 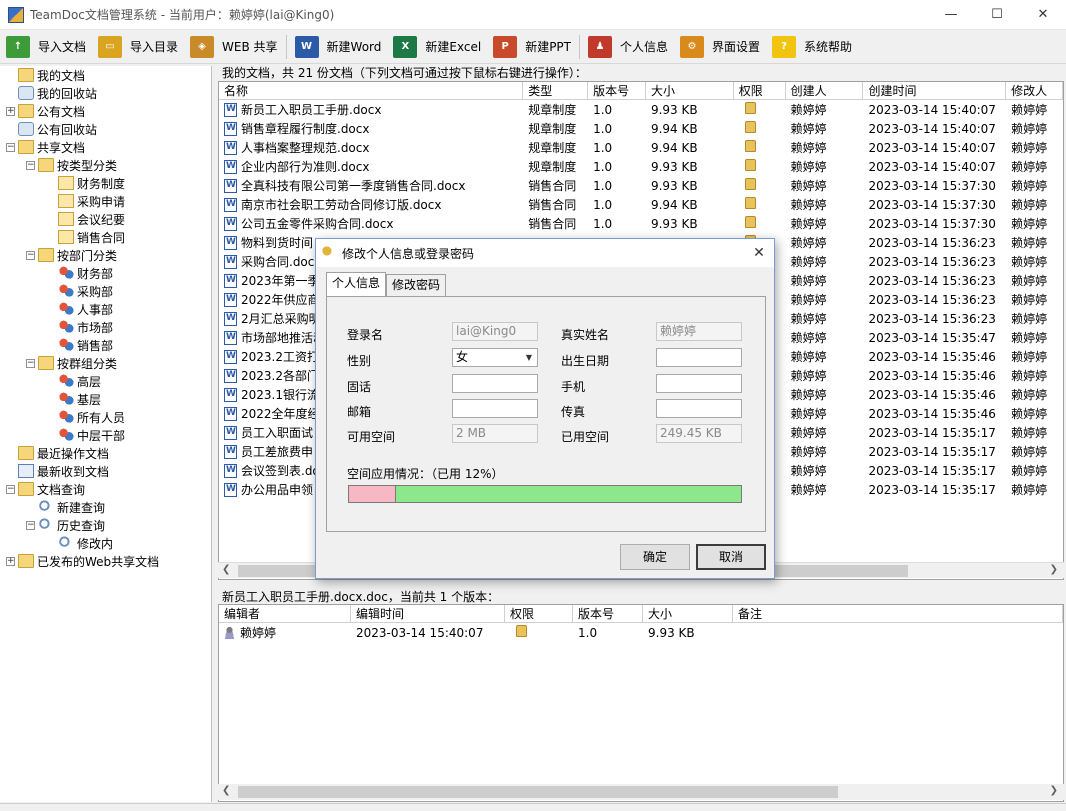 I want to click on email-field, so click(x=495, y=408).